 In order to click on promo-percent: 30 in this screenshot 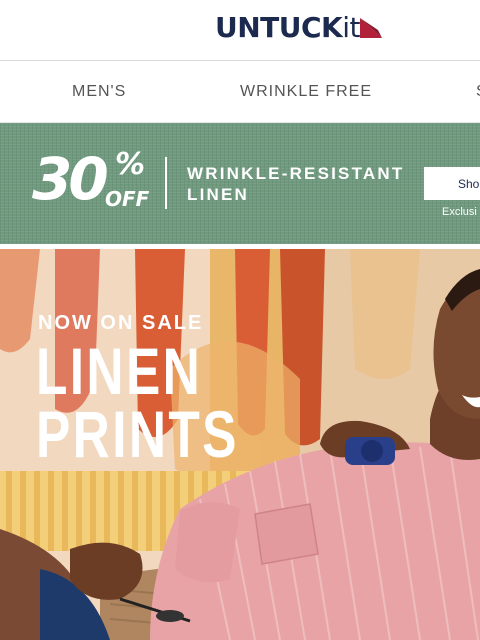, I will do `click(70, 179)`.